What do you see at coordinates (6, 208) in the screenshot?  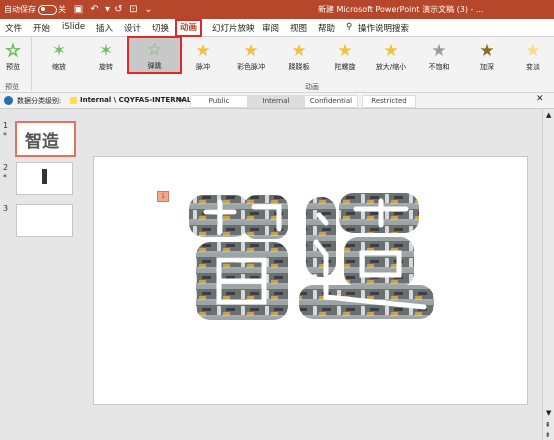 I see `slide-3-number: 3` at bounding box center [6, 208].